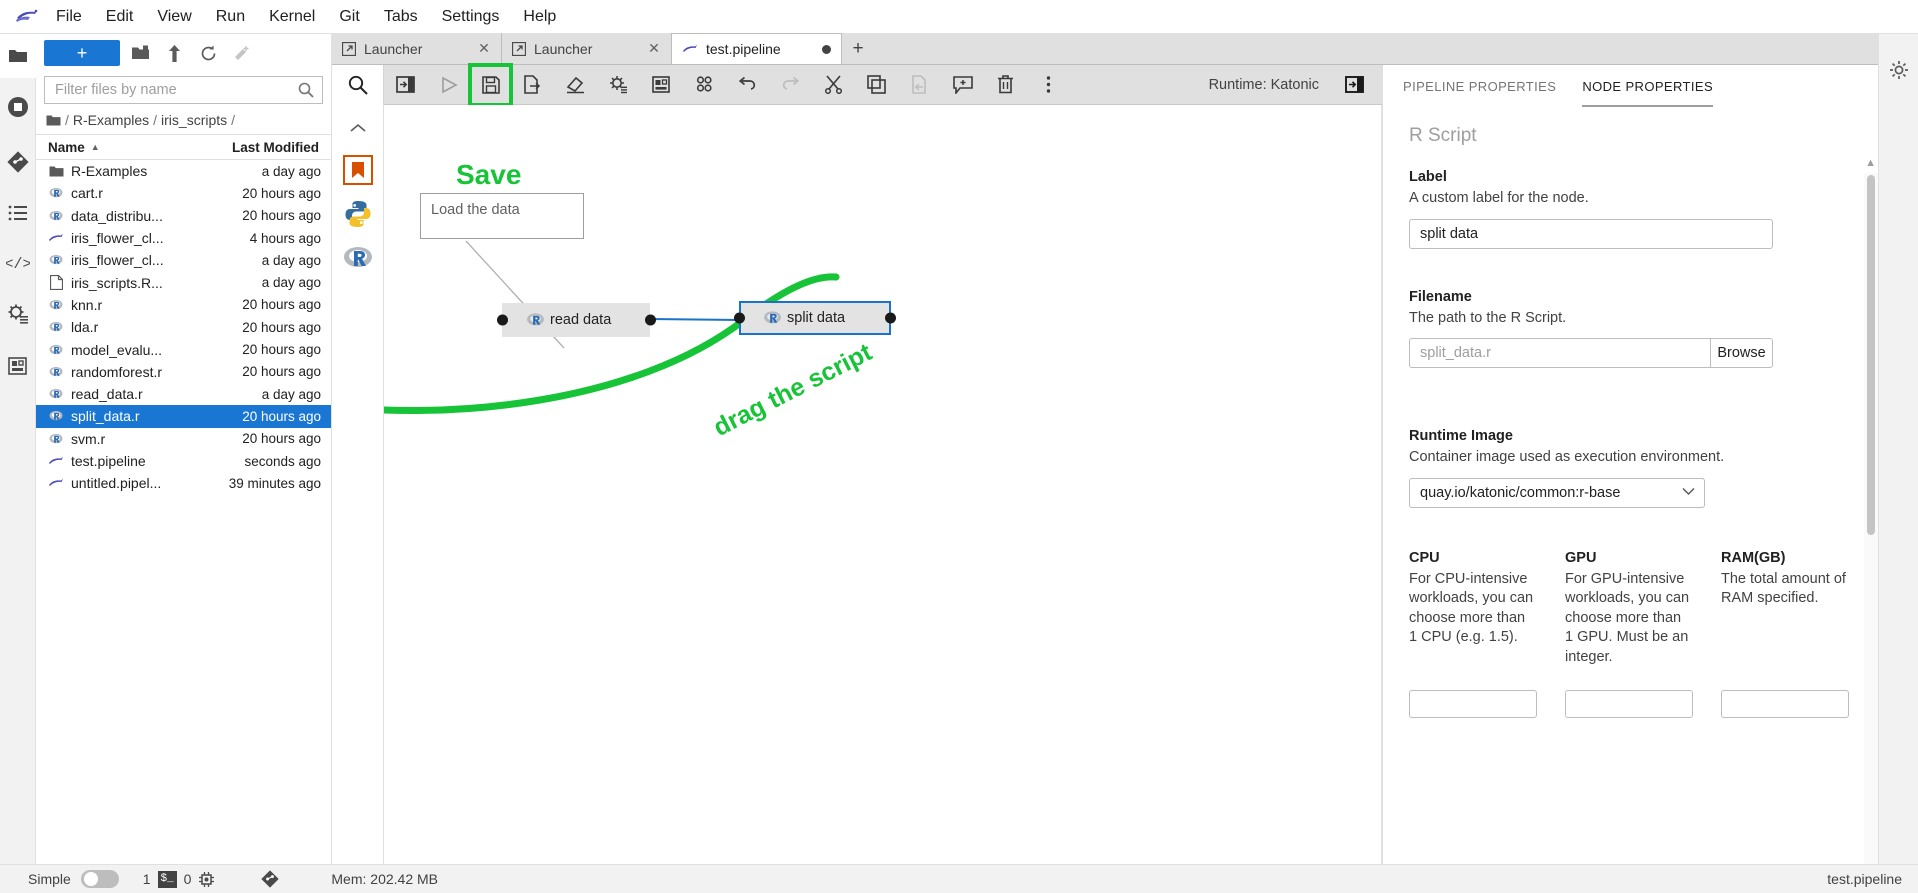 This screenshot has height=893, width=1918. What do you see at coordinates (815, 318) in the screenshot?
I see `pipeline-node-split-data: split data` at bounding box center [815, 318].